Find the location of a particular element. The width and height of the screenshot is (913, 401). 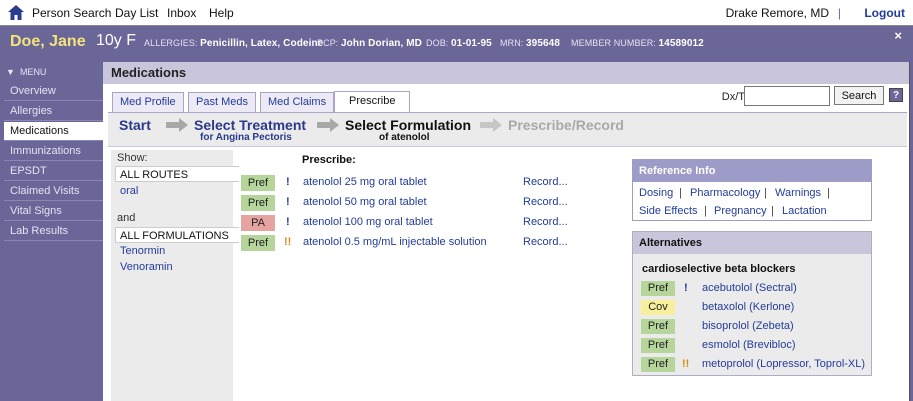

alternative-row: Pref esmolol (Brevibloc) is located at coordinates (755, 345).